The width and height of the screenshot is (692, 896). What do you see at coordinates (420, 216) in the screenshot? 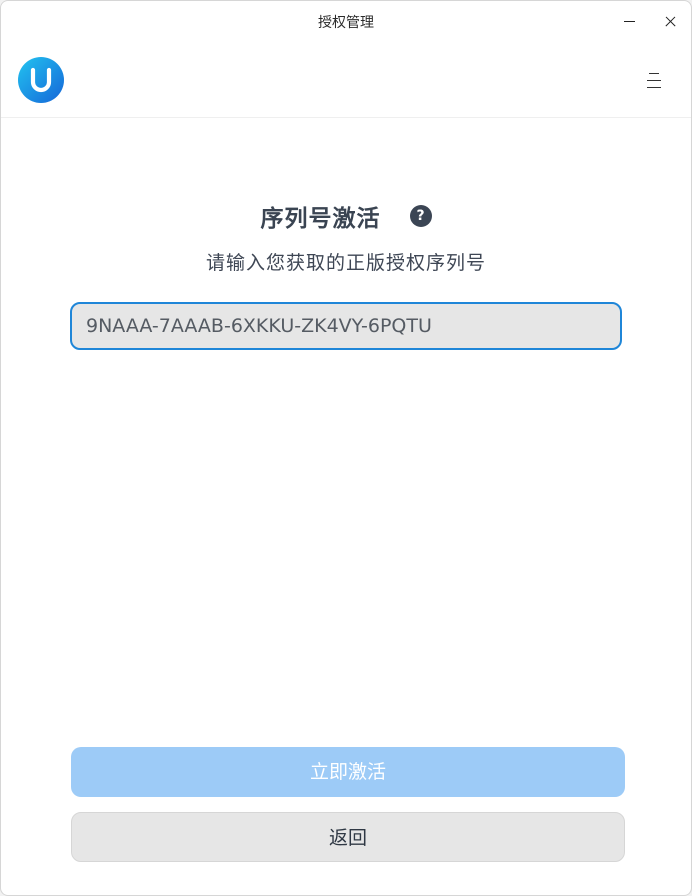
I see `question-icon: ?` at bounding box center [420, 216].